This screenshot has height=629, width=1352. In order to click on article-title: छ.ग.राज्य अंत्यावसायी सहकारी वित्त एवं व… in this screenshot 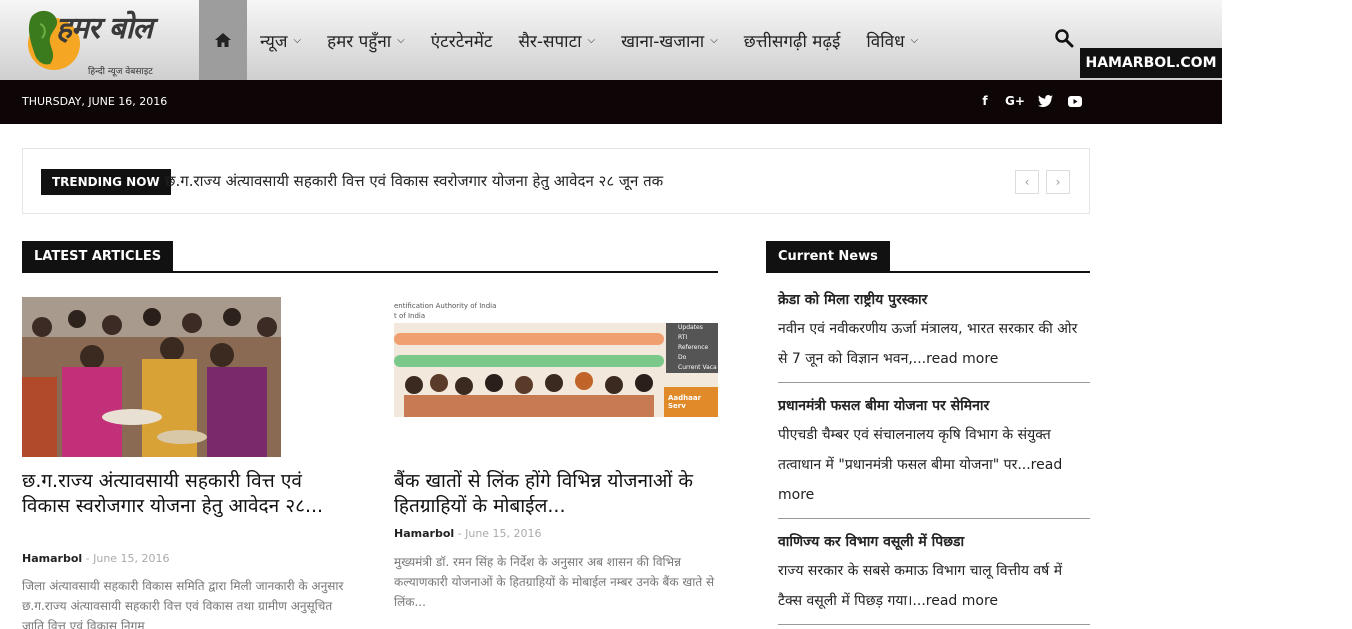, I will do `click(187, 494)`.